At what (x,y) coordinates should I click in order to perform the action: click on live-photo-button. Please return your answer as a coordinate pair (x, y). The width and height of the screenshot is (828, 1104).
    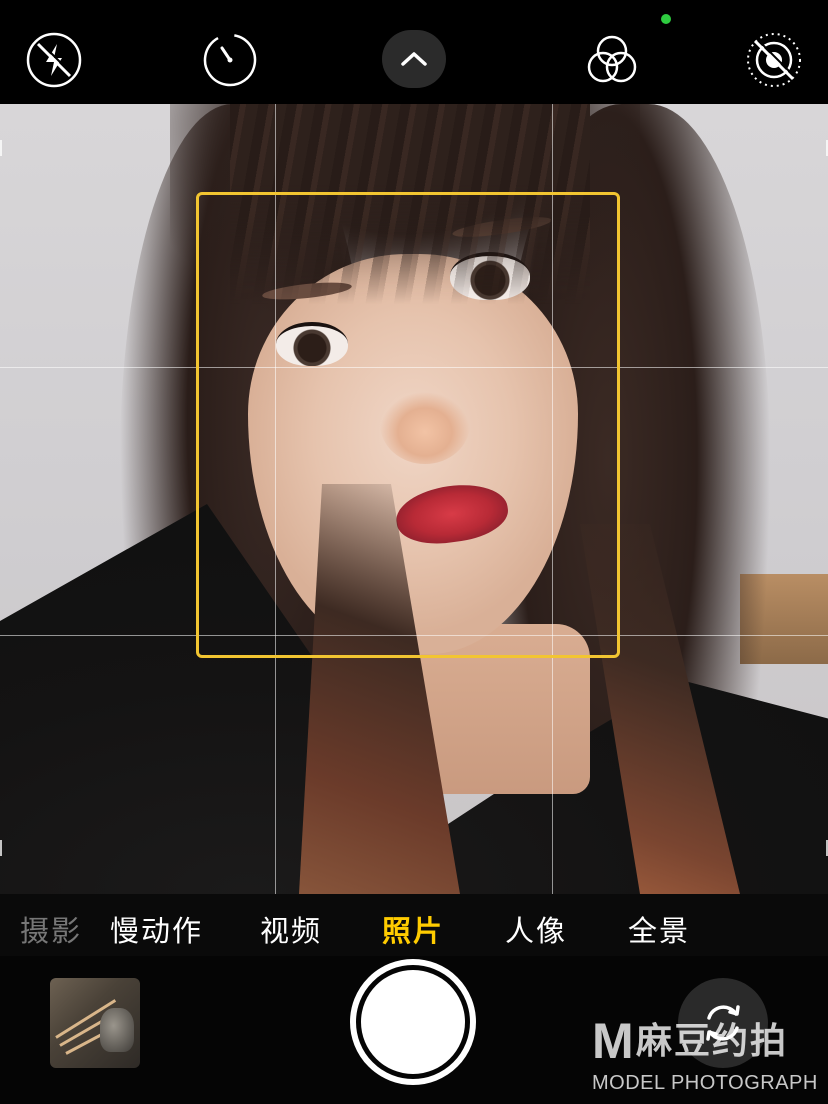
    Looking at the image, I should click on (774, 60).